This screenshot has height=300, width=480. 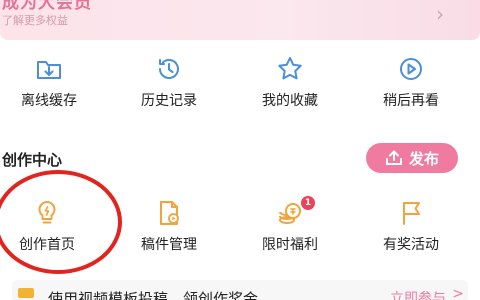 What do you see at coordinates (169, 83) in the screenshot?
I see `history-button: 历史记录` at bounding box center [169, 83].